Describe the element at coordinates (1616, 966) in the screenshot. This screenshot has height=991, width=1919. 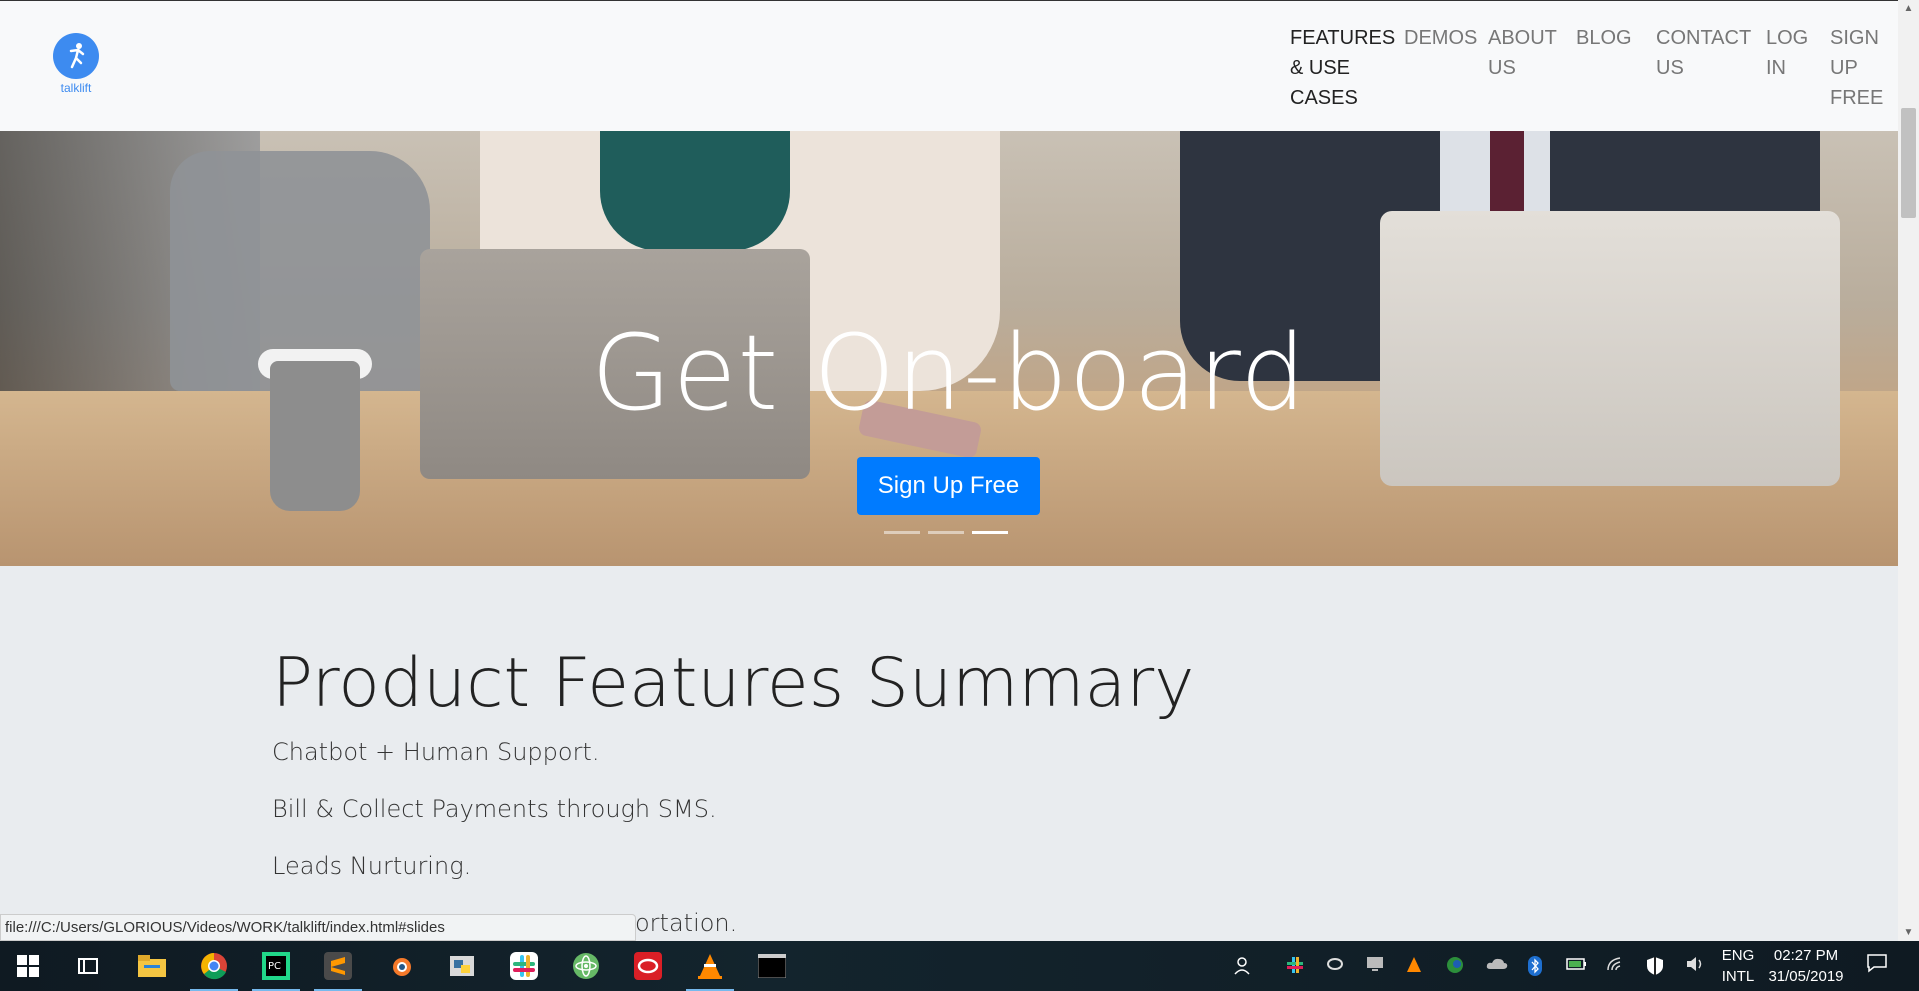
I see `wifi-icon` at that location.